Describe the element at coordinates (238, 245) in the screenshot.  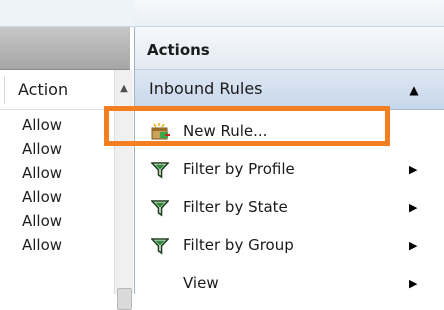
I see `filter-by-group-label: Filter by Group` at that location.